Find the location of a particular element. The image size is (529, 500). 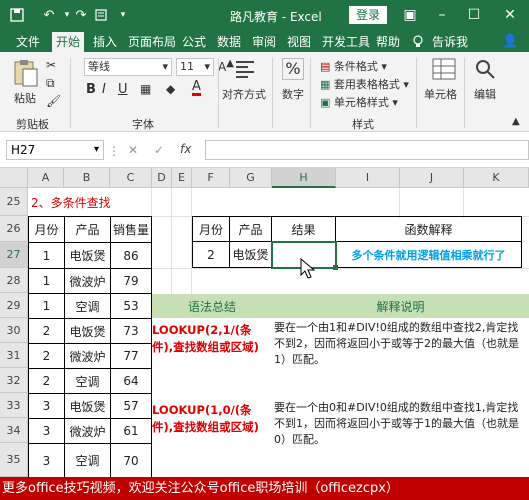

syntax-lookup-2: LOOKUP(2,1/(条件),查找数组或区域) is located at coordinates (212, 343).